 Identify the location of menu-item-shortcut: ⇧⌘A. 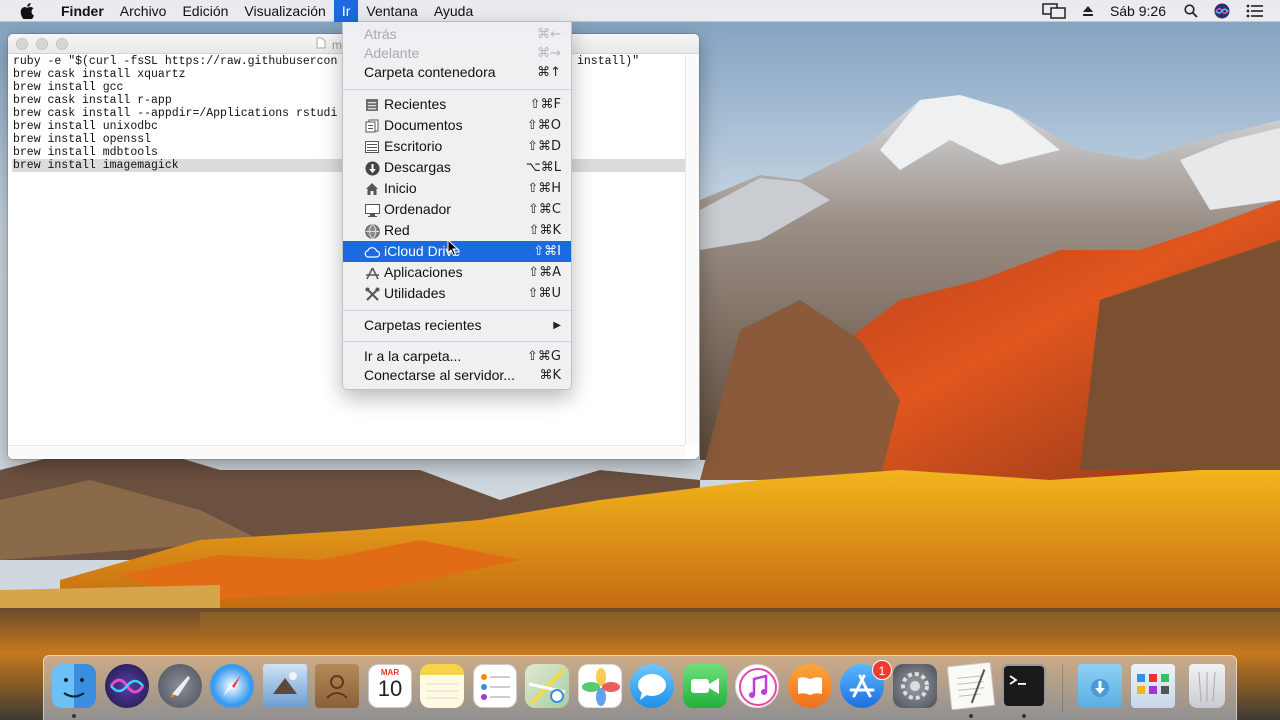
(544, 272).